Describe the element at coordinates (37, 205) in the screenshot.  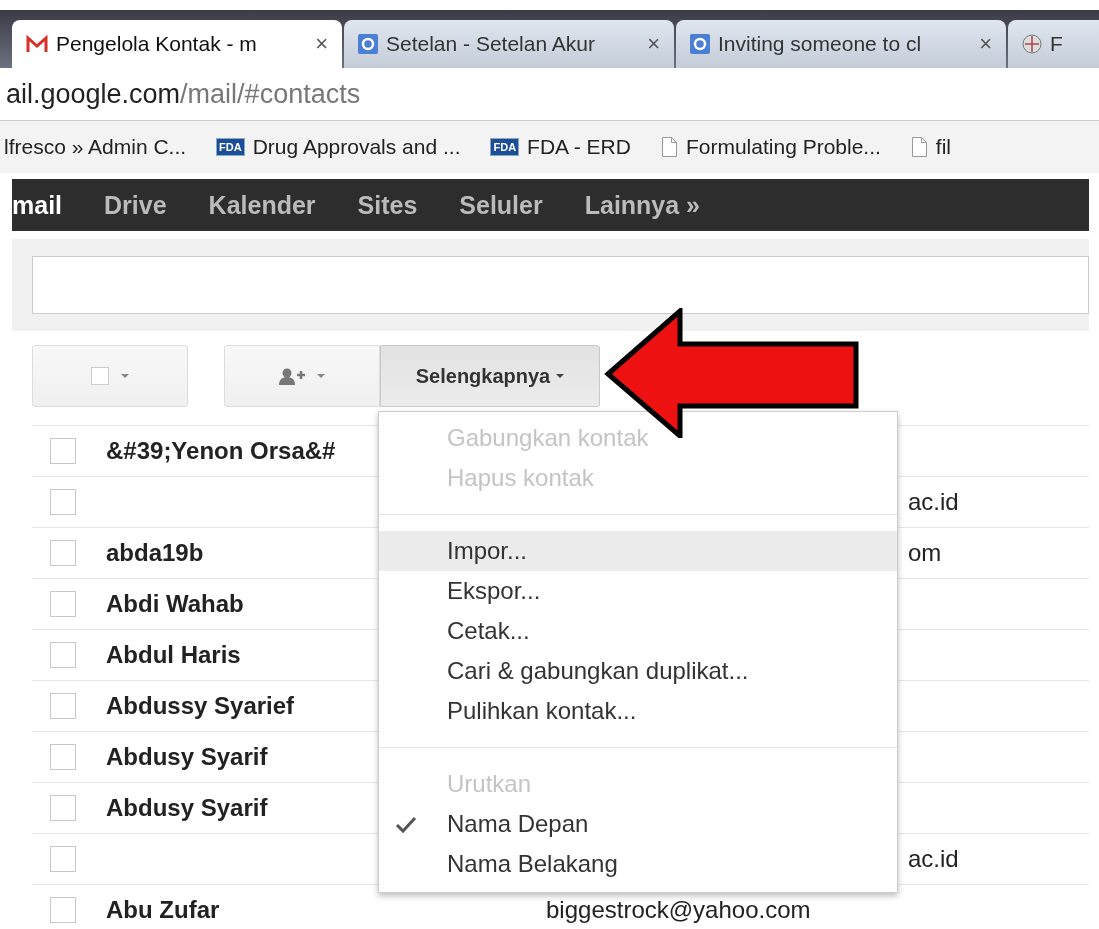
I see `nav-link: mail` at that location.